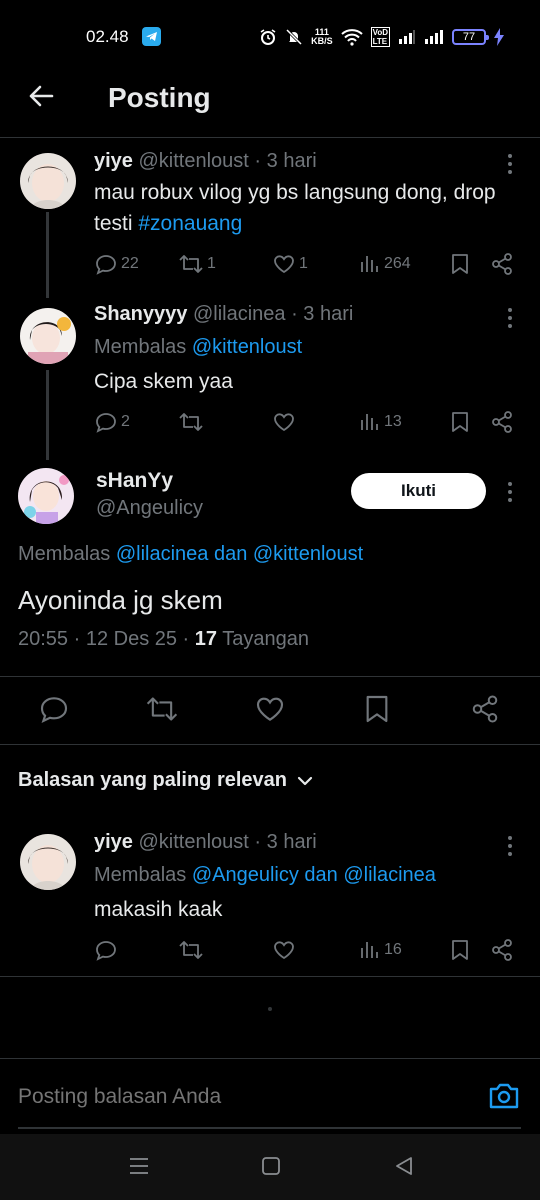  I want to click on author-name: sHanYy, so click(134, 481).